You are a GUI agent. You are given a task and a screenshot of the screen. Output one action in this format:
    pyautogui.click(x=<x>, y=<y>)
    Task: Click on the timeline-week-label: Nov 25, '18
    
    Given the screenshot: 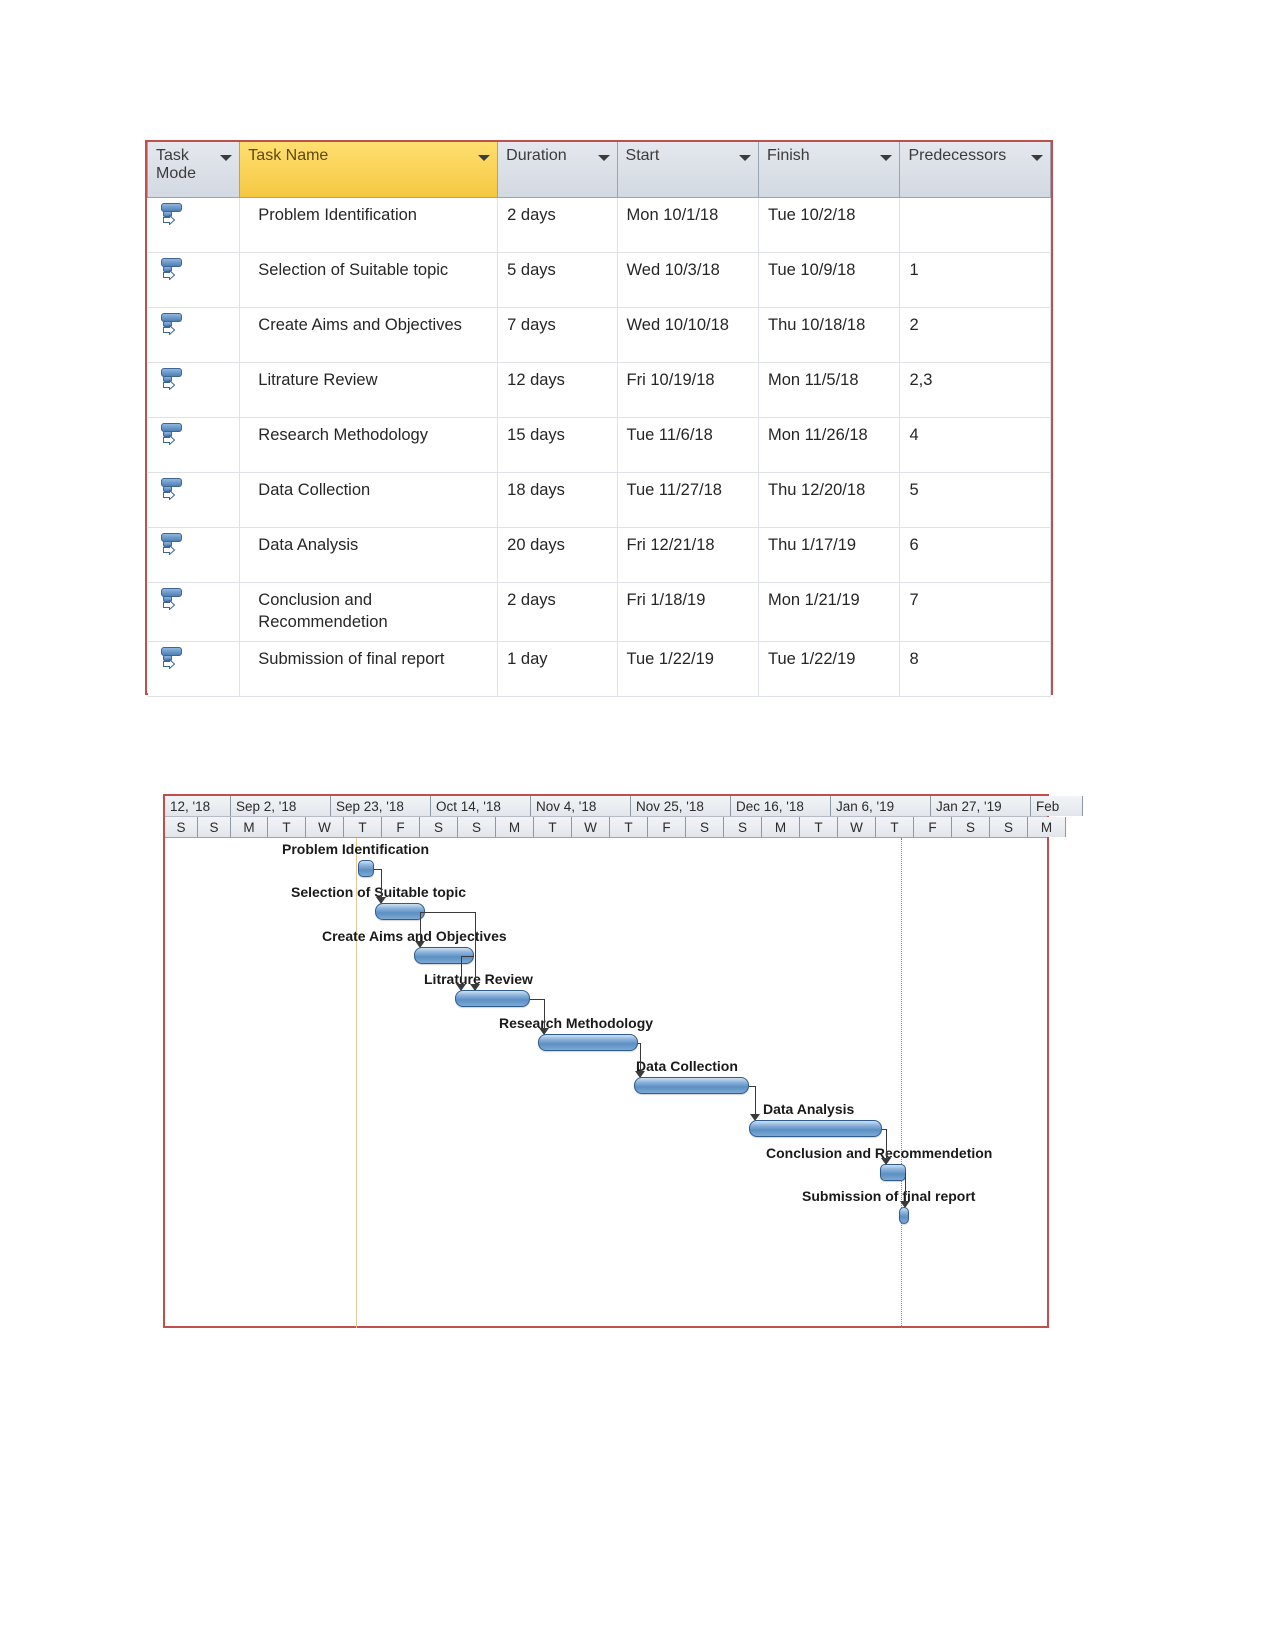 What is the action you would take?
    pyautogui.click(x=670, y=806)
    